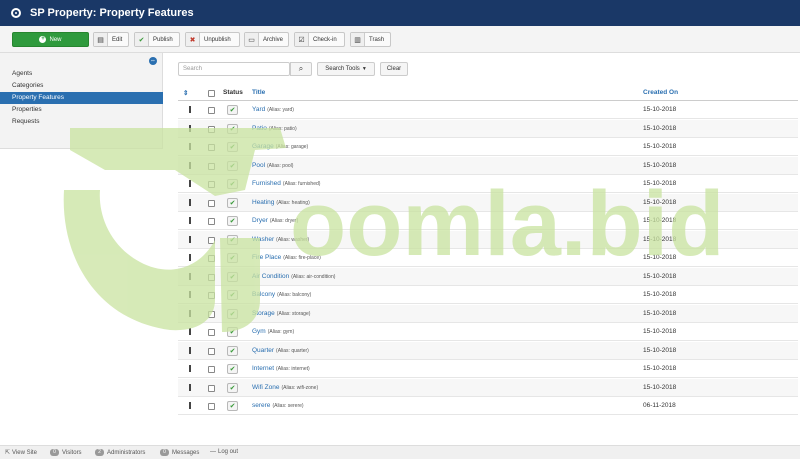 The image size is (800, 459). Describe the element at coordinates (286, 257) in the screenshot. I see `row-title-link: Fire Place (Alias: fire-place)` at that location.